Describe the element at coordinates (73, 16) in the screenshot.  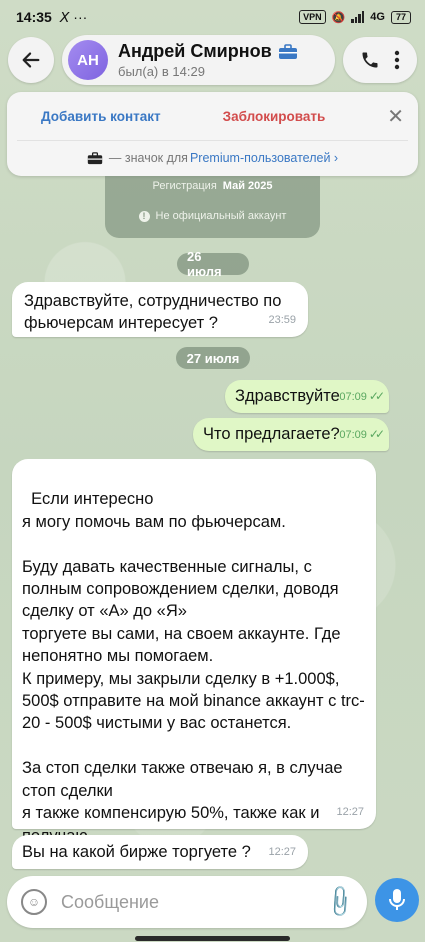
I see `status-extra-icons: 𝘟 ···` at that location.